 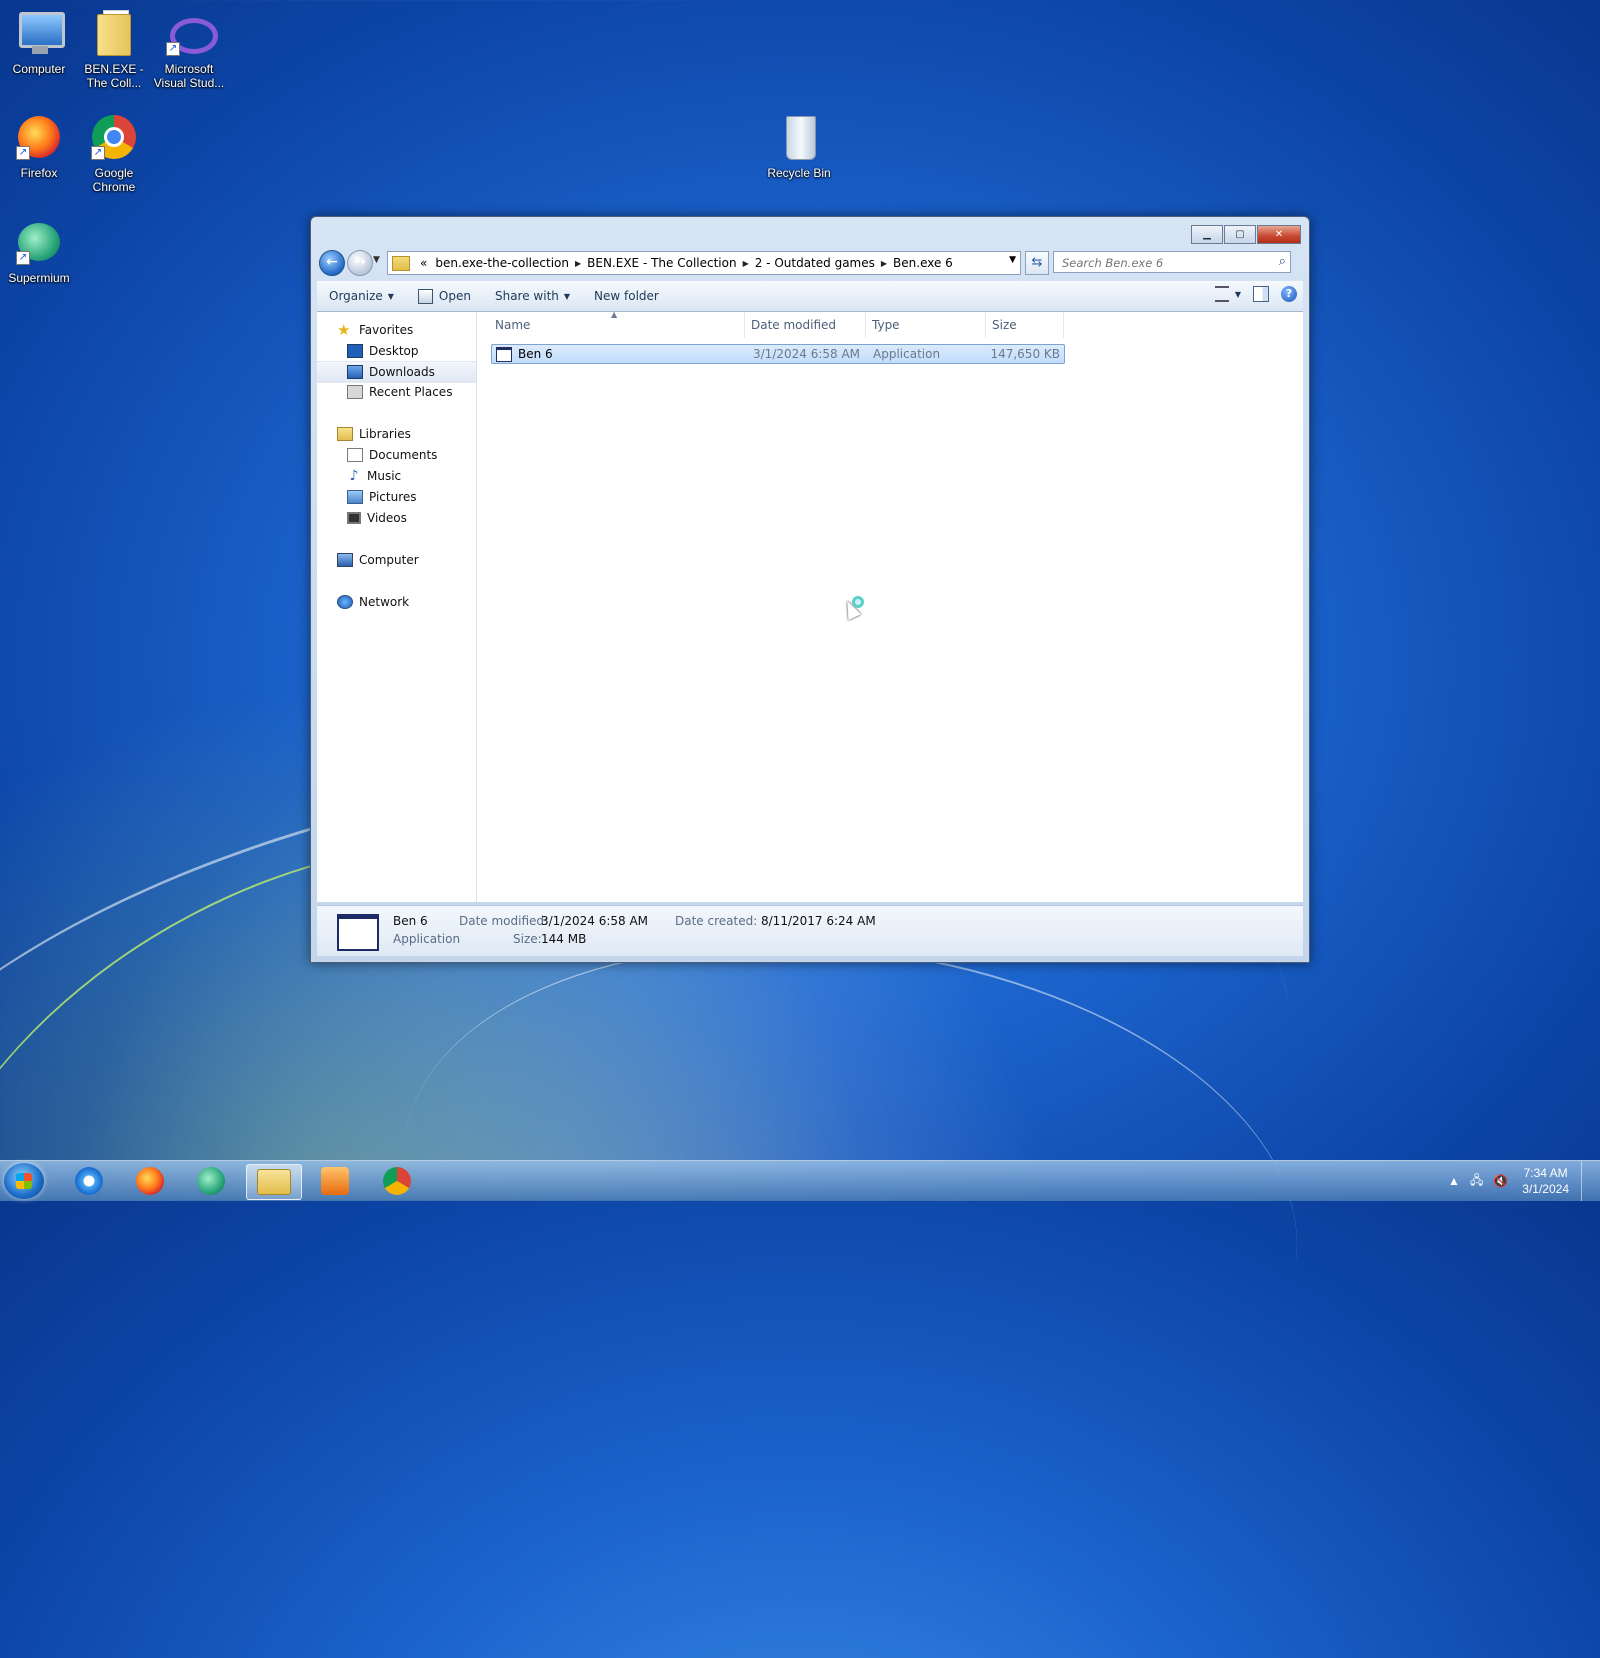 What do you see at coordinates (1282, 261) in the screenshot?
I see `search-icon: ⌕` at bounding box center [1282, 261].